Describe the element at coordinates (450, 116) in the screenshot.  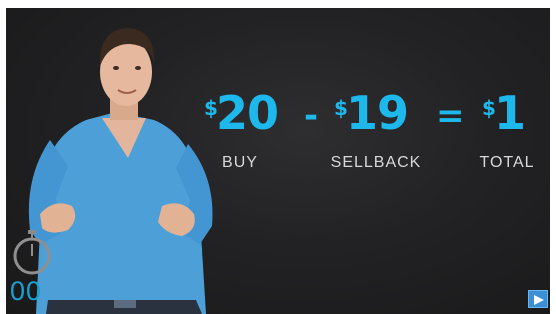
I see `equals-sign: =` at that location.